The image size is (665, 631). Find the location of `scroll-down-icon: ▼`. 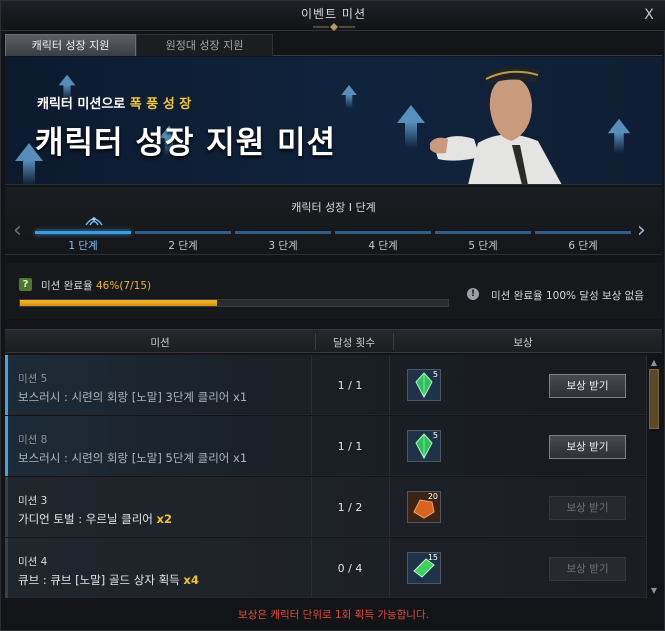

scroll-down-icon: ▼ is located at coordinates (654, 591).